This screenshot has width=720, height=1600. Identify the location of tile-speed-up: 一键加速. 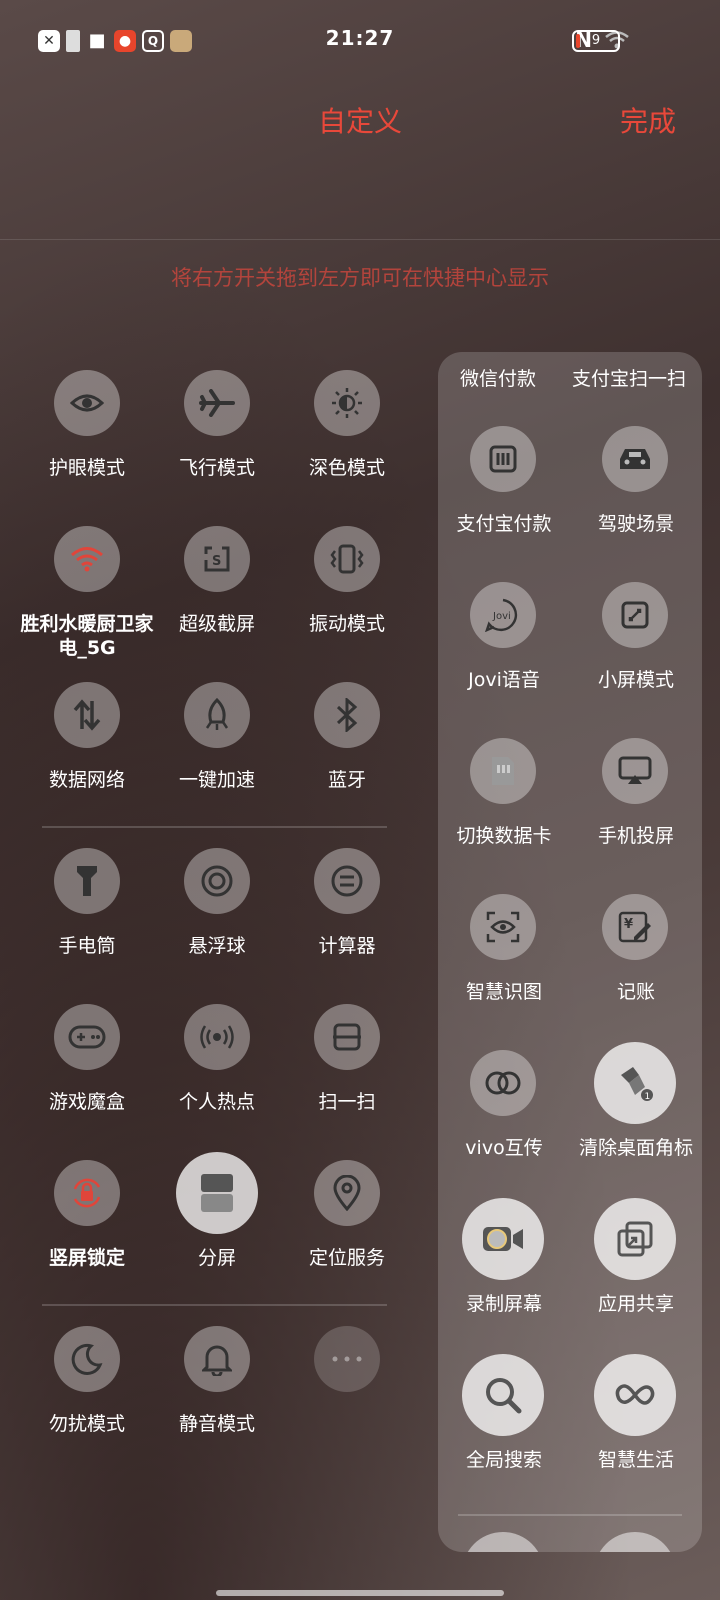
(217, 742).